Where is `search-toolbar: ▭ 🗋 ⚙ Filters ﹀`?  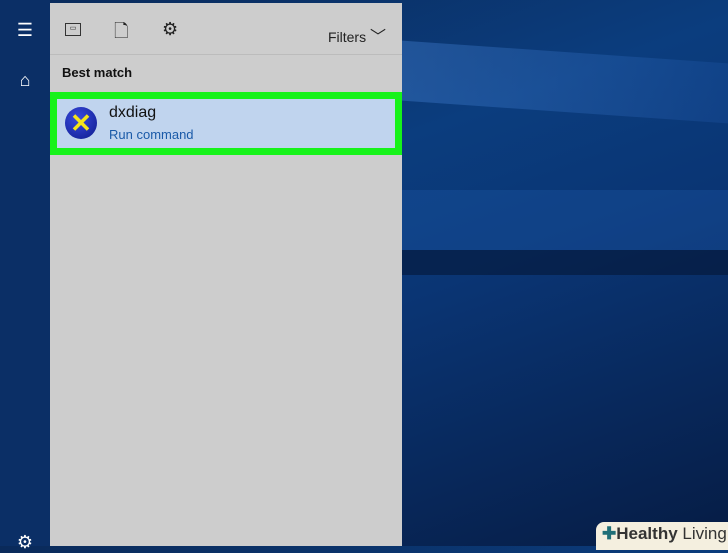
search-toolbar: ▭ 🗋 ⚙ Filters ﹀ is located at coordinates (226, 29).